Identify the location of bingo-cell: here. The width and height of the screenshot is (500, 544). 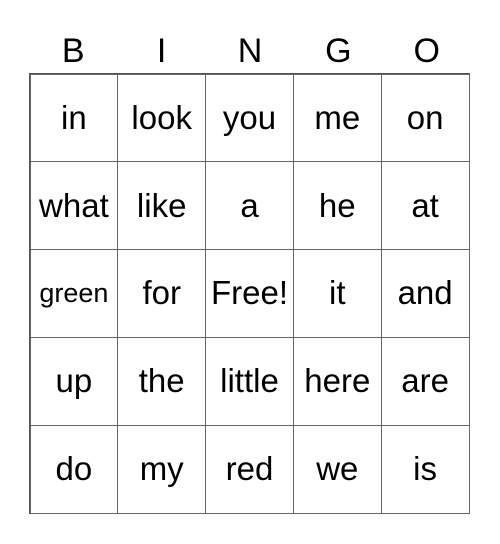
(337, 381).